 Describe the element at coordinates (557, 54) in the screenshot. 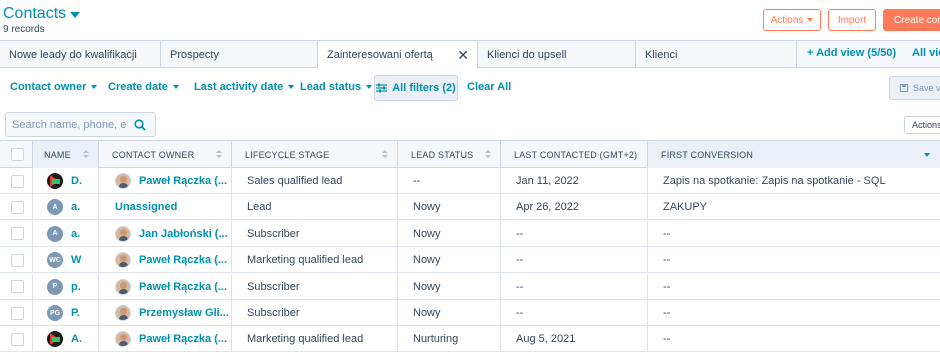

I see `tab-klienci-upsell: Klienci do upsell` at that location.